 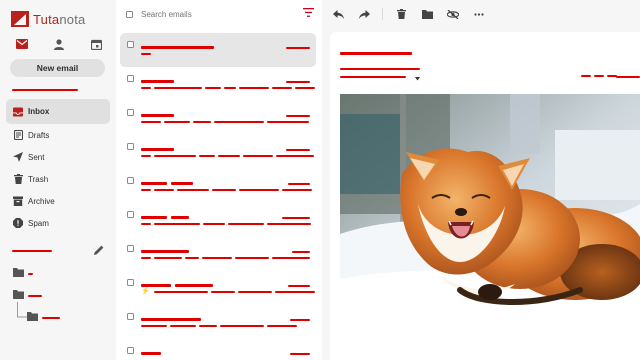 I want to click on contacts-icon, so click(x=59, y=44).